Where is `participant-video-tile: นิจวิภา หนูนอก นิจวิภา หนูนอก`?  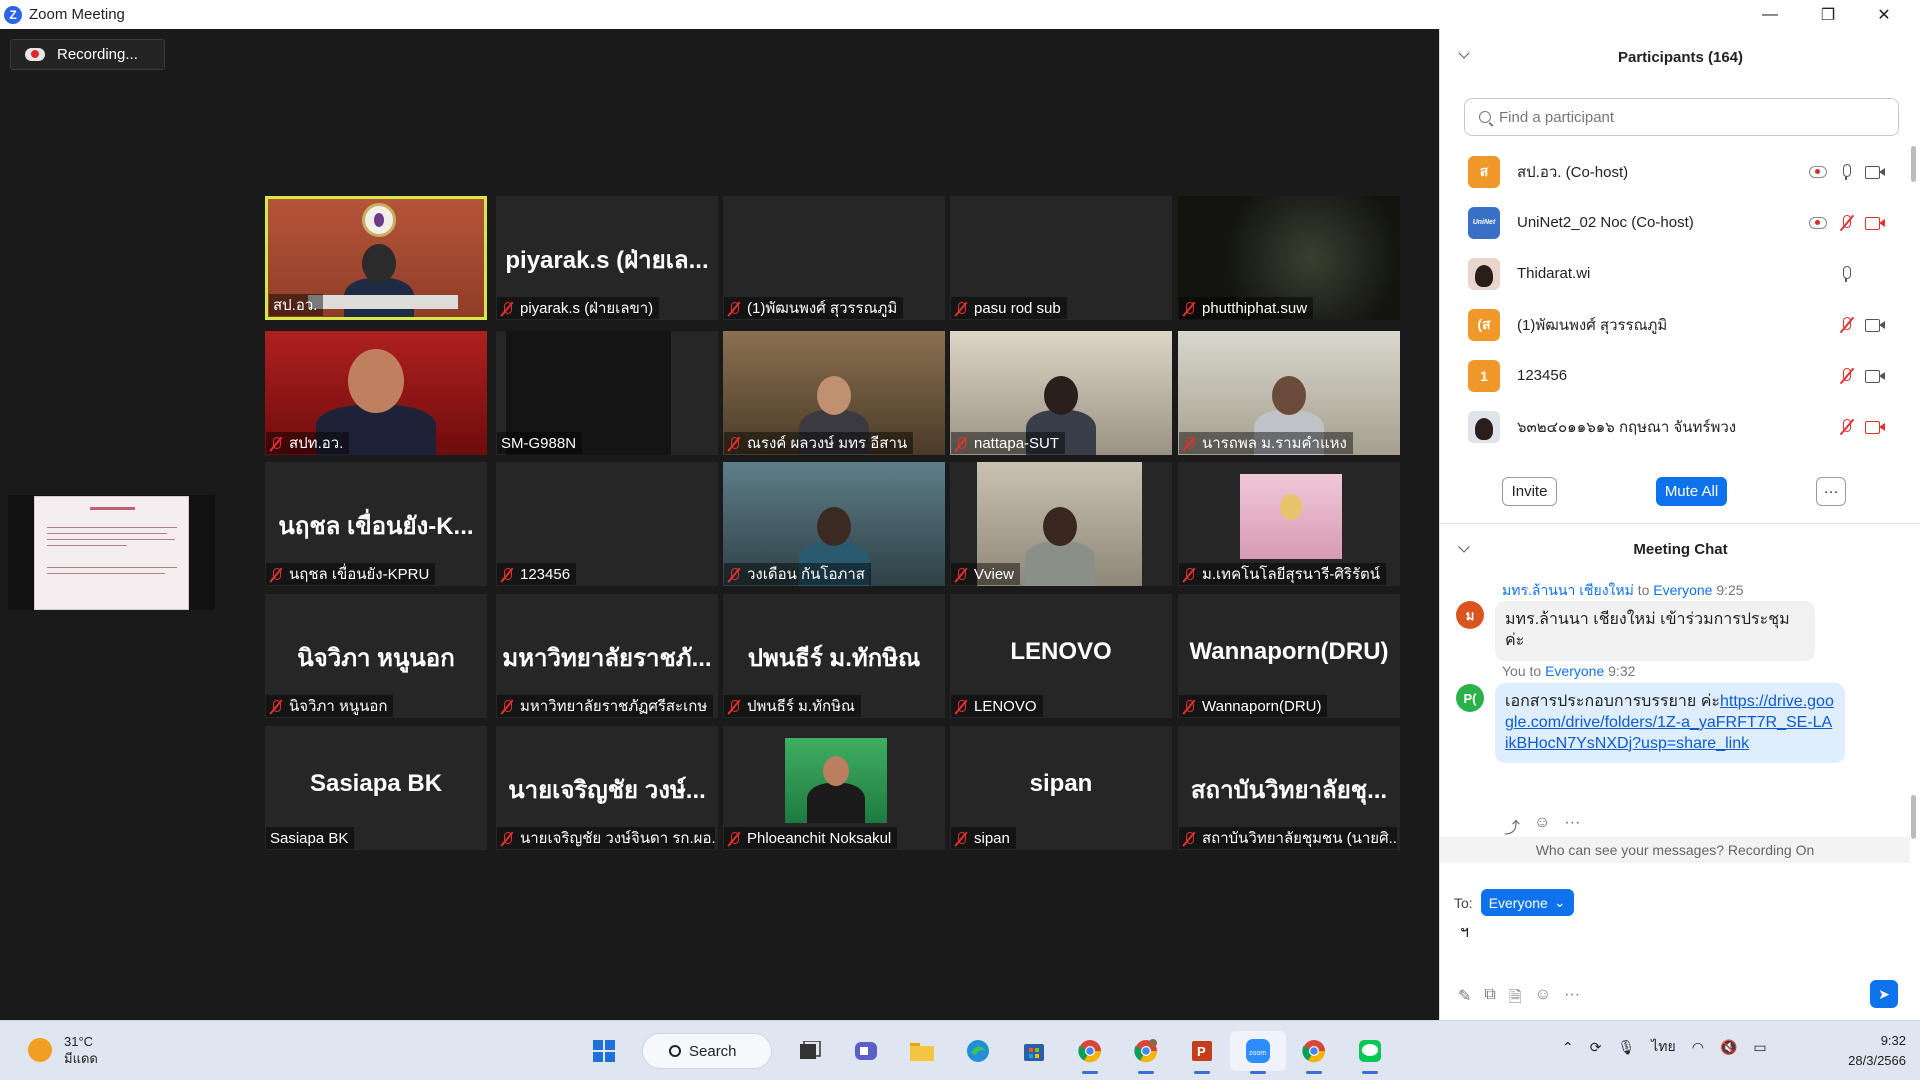 participant-video-tile: นิจวิภา หนูนอก นิจวิภา หนูนอก is located at coordinates (376, 656).